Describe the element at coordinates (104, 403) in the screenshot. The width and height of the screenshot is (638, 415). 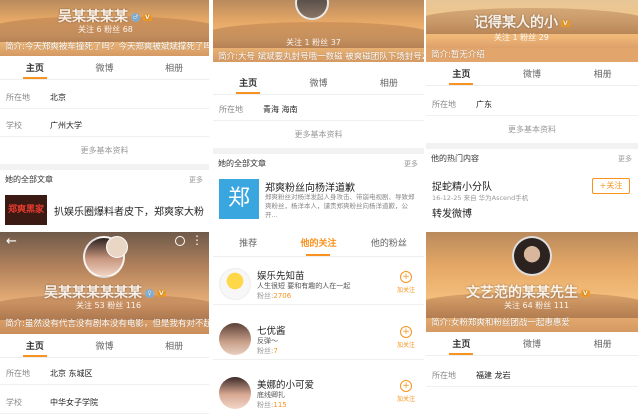
I see `info-row-school: 学校 中华女子学院` at that location.